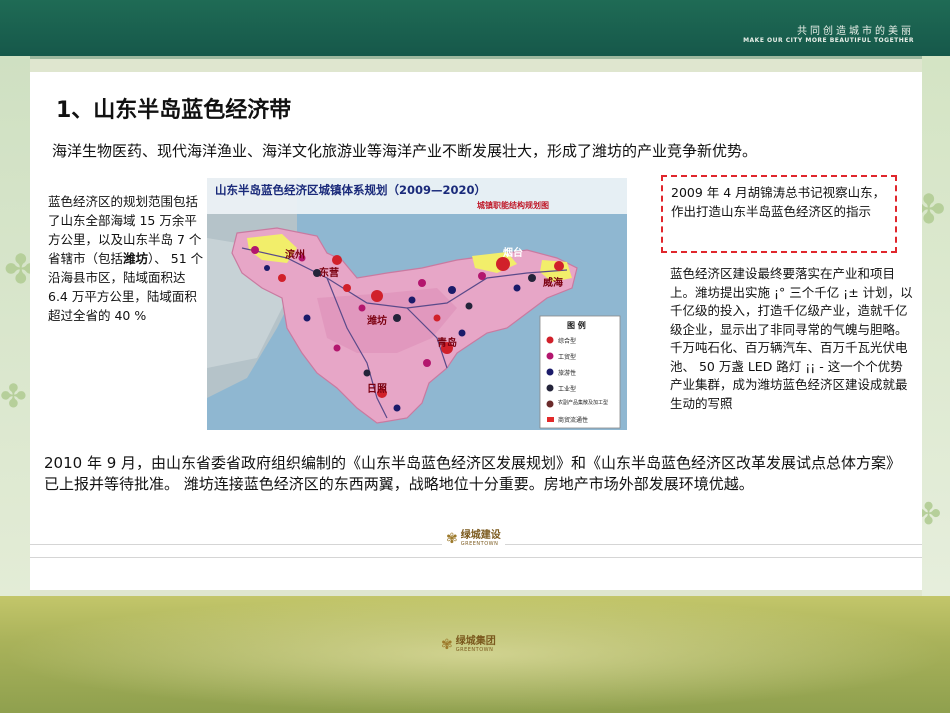 The image size is (950, 713). Describe the element at coordinates (329, 272) in the screenshot. I see `city-label: 东营` at that location.